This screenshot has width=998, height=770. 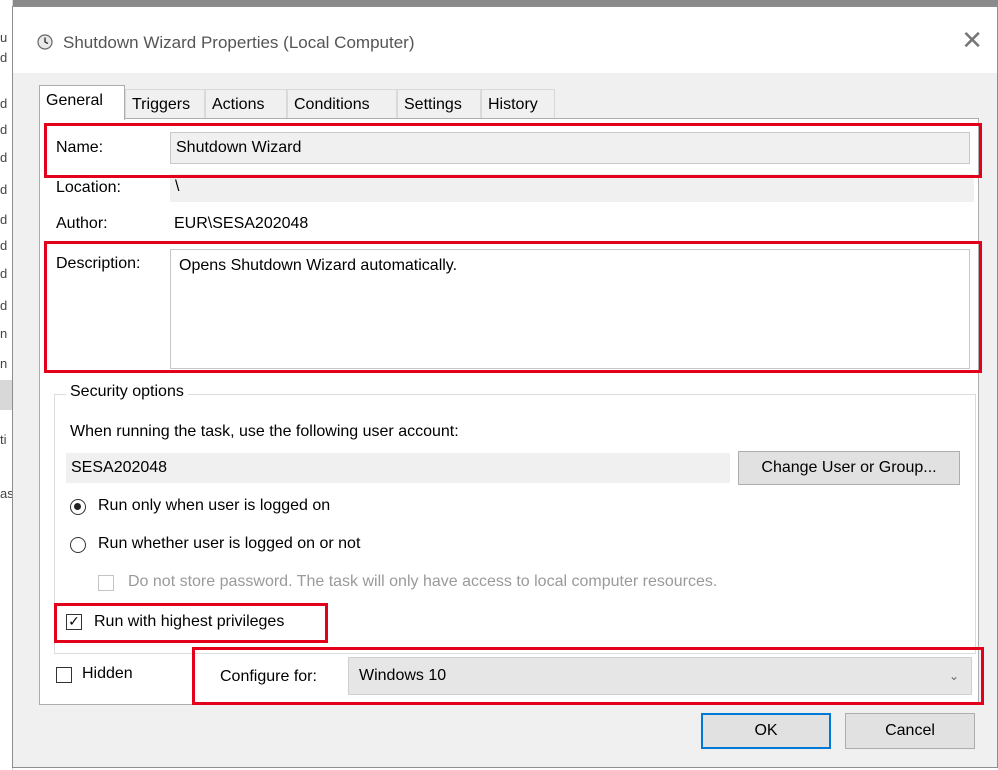 What do you see at coordinates (398, 468) in the screenshot?
I see `user-account-field: SESA202048` at bounding box center [398, 468].